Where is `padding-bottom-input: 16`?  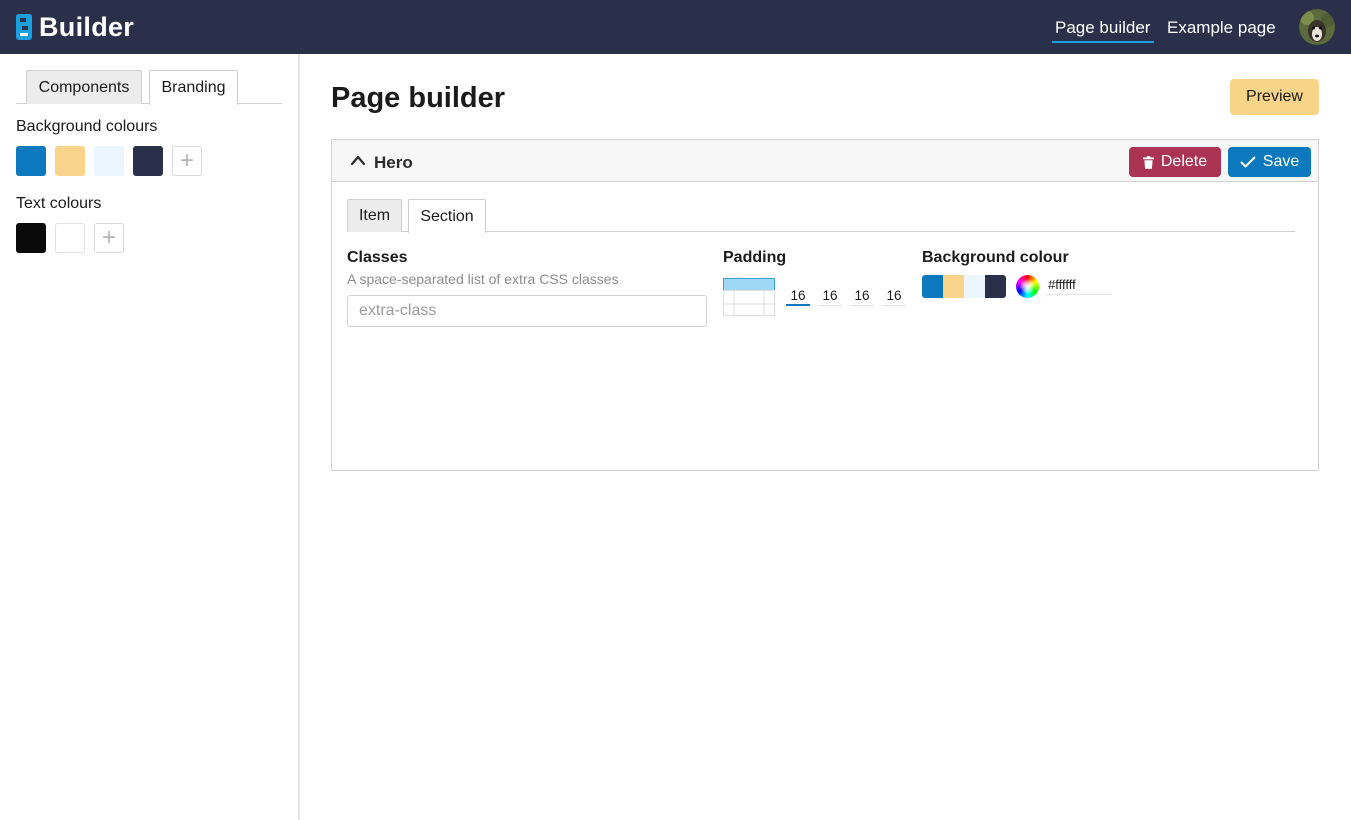
padding-bottom-input: 16 is located at coordinates (862, 297).